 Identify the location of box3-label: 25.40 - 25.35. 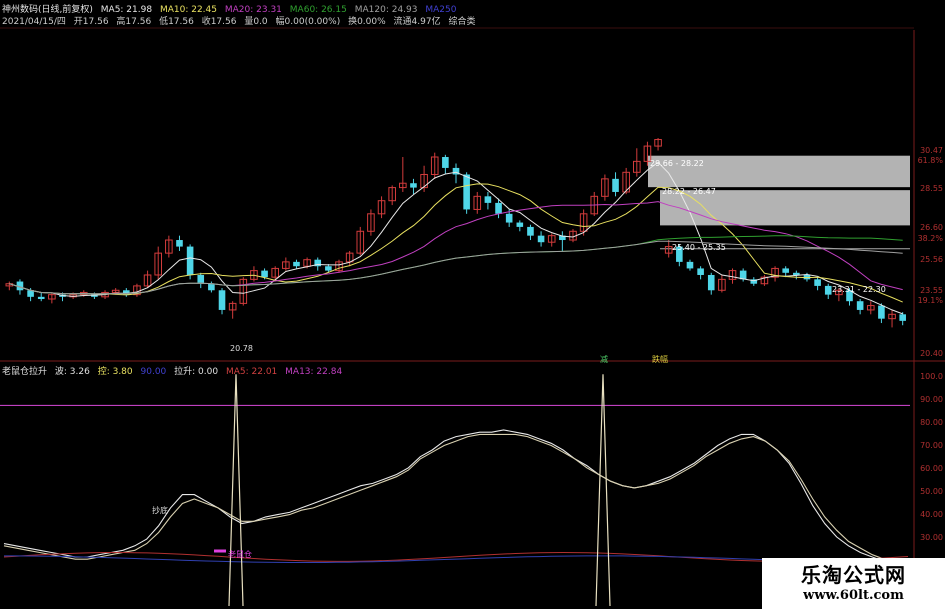
(699, 247).